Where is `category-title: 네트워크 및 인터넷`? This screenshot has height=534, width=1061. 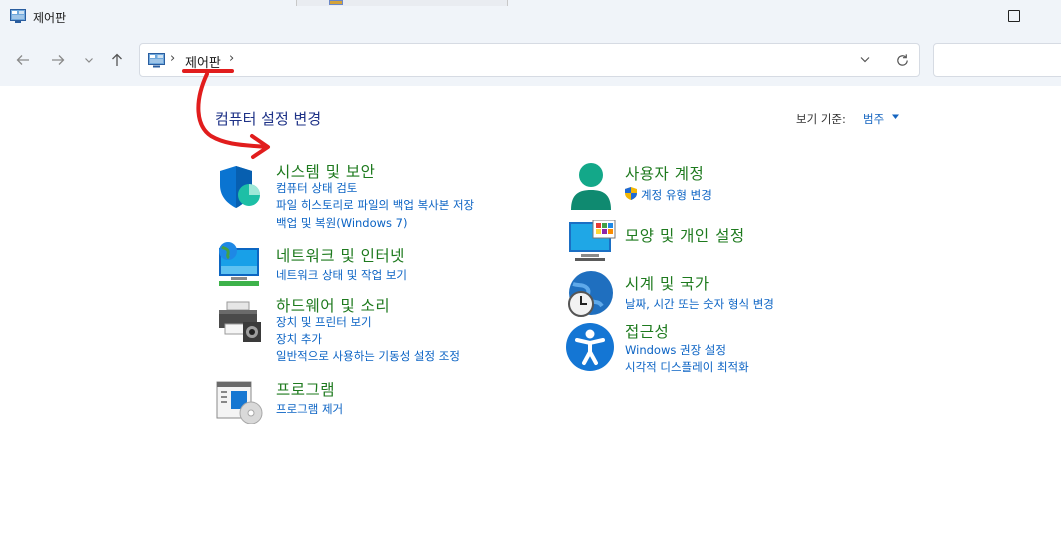 category-title: 네트워크 및 인터넷 is located at coordinates (340, 255).